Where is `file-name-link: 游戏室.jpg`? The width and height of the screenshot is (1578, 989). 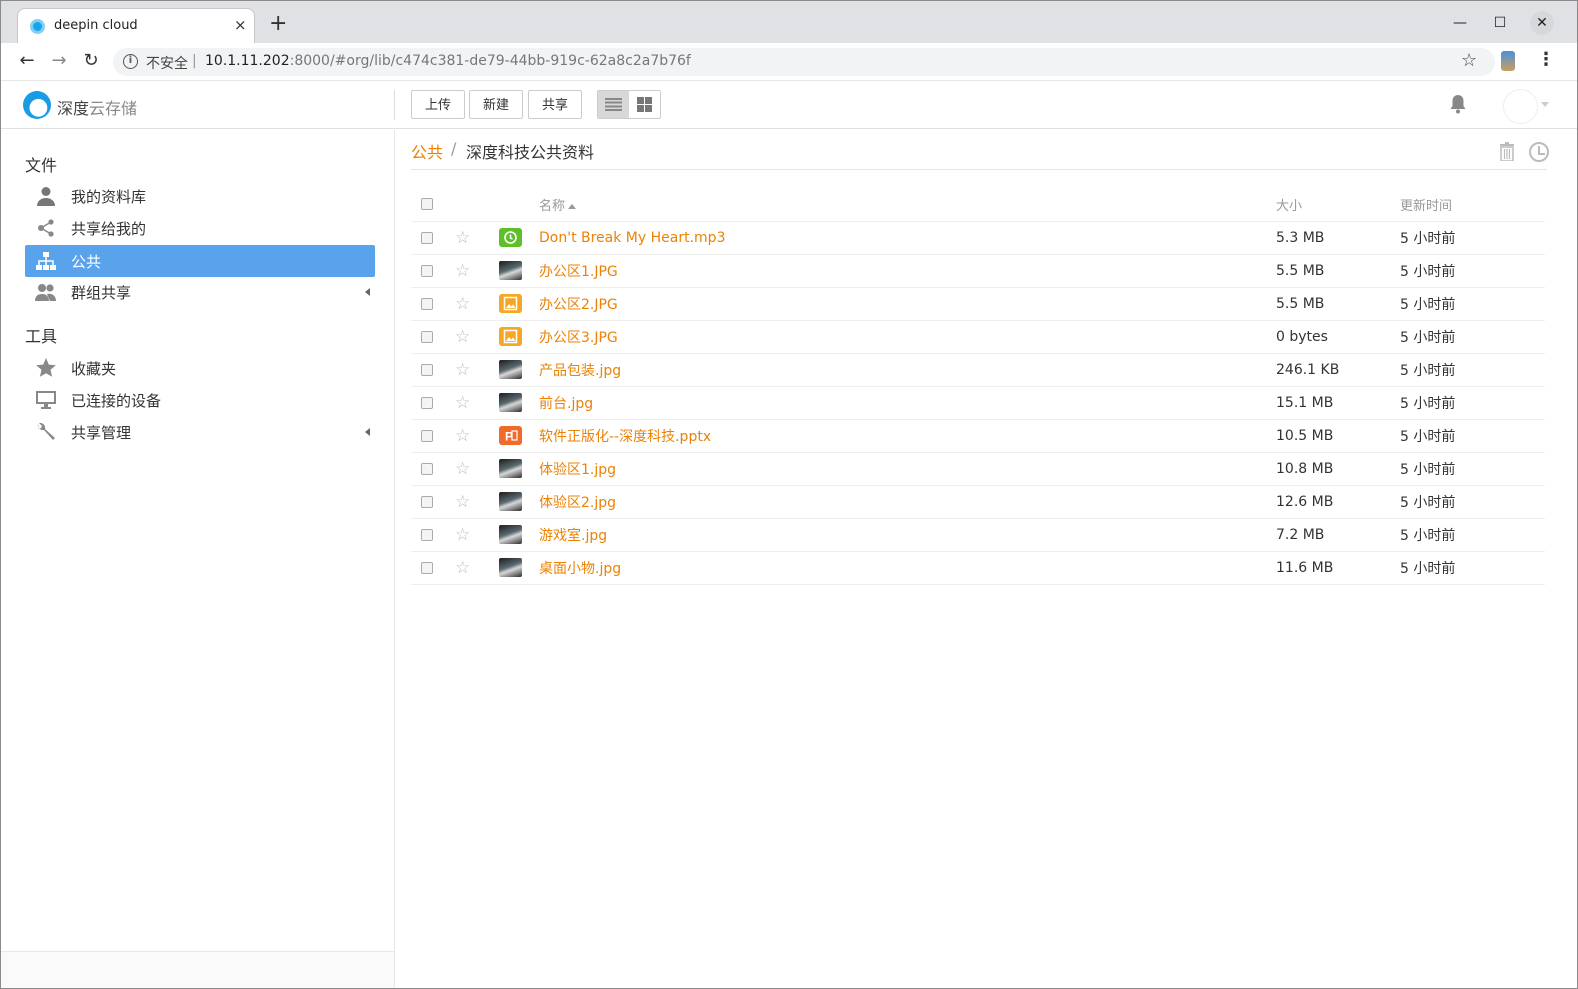 file-name-link: 游戏室.jpg is located at coordinates (573, 536).